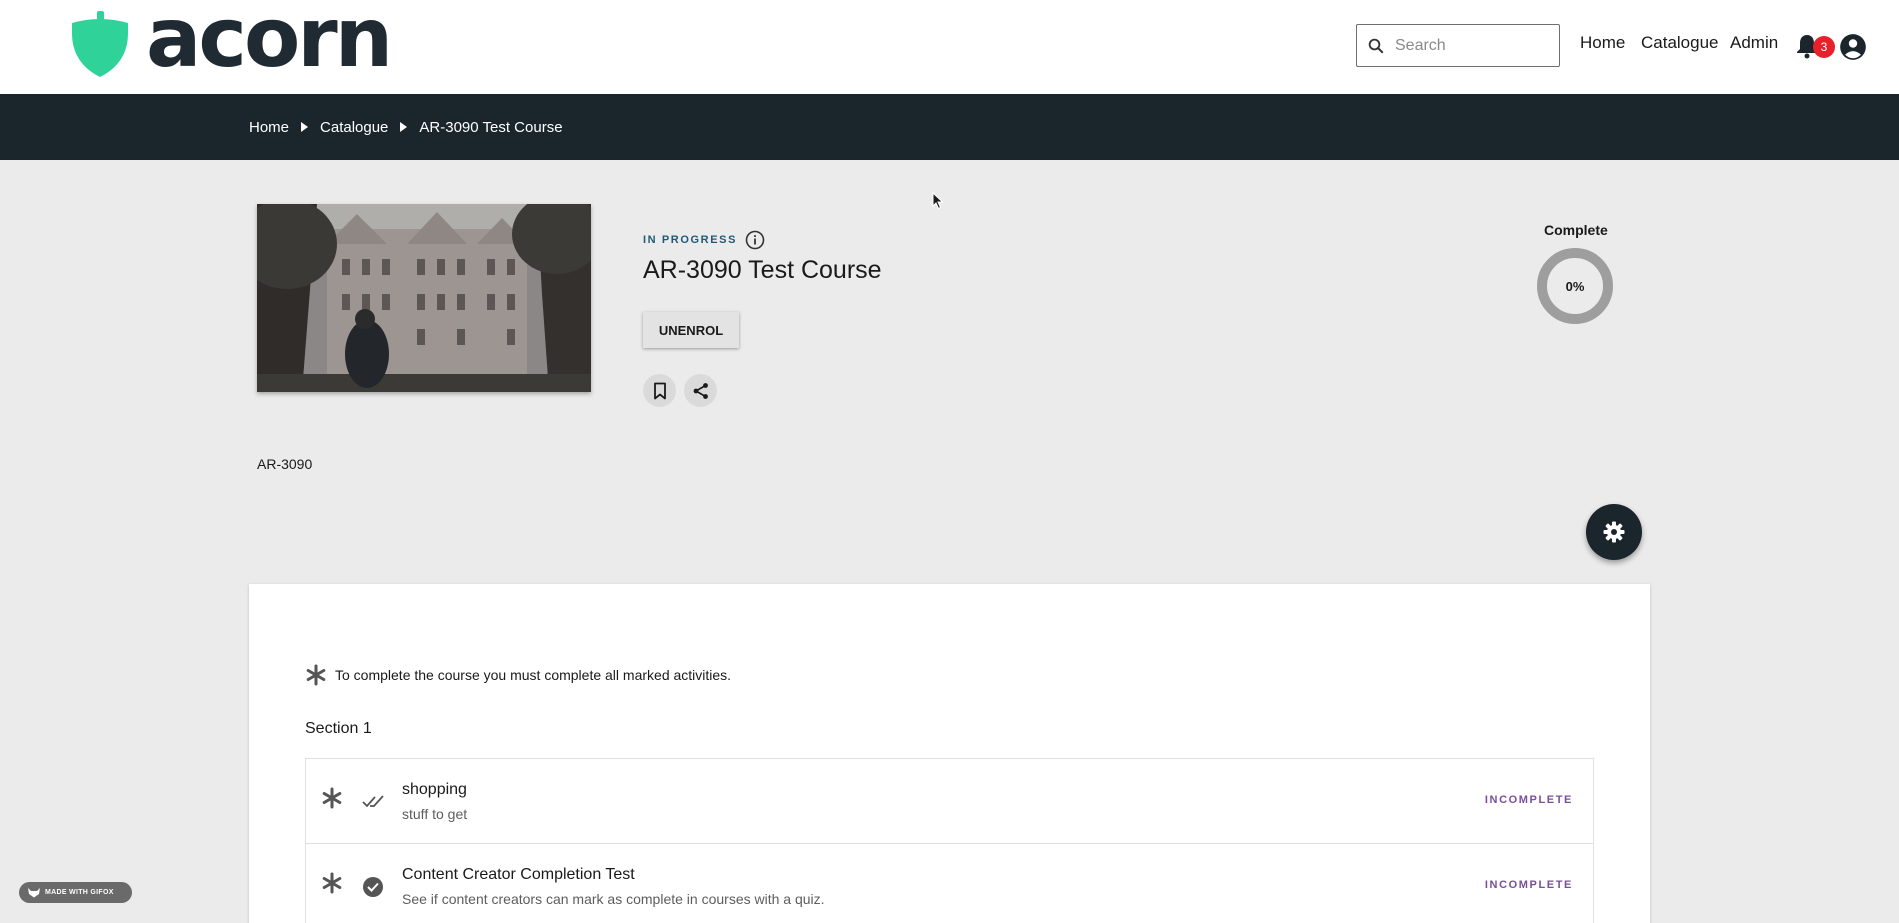 The image size is (1899, 923). I want to click on mouse-cursor-icon, so click(938, 201).